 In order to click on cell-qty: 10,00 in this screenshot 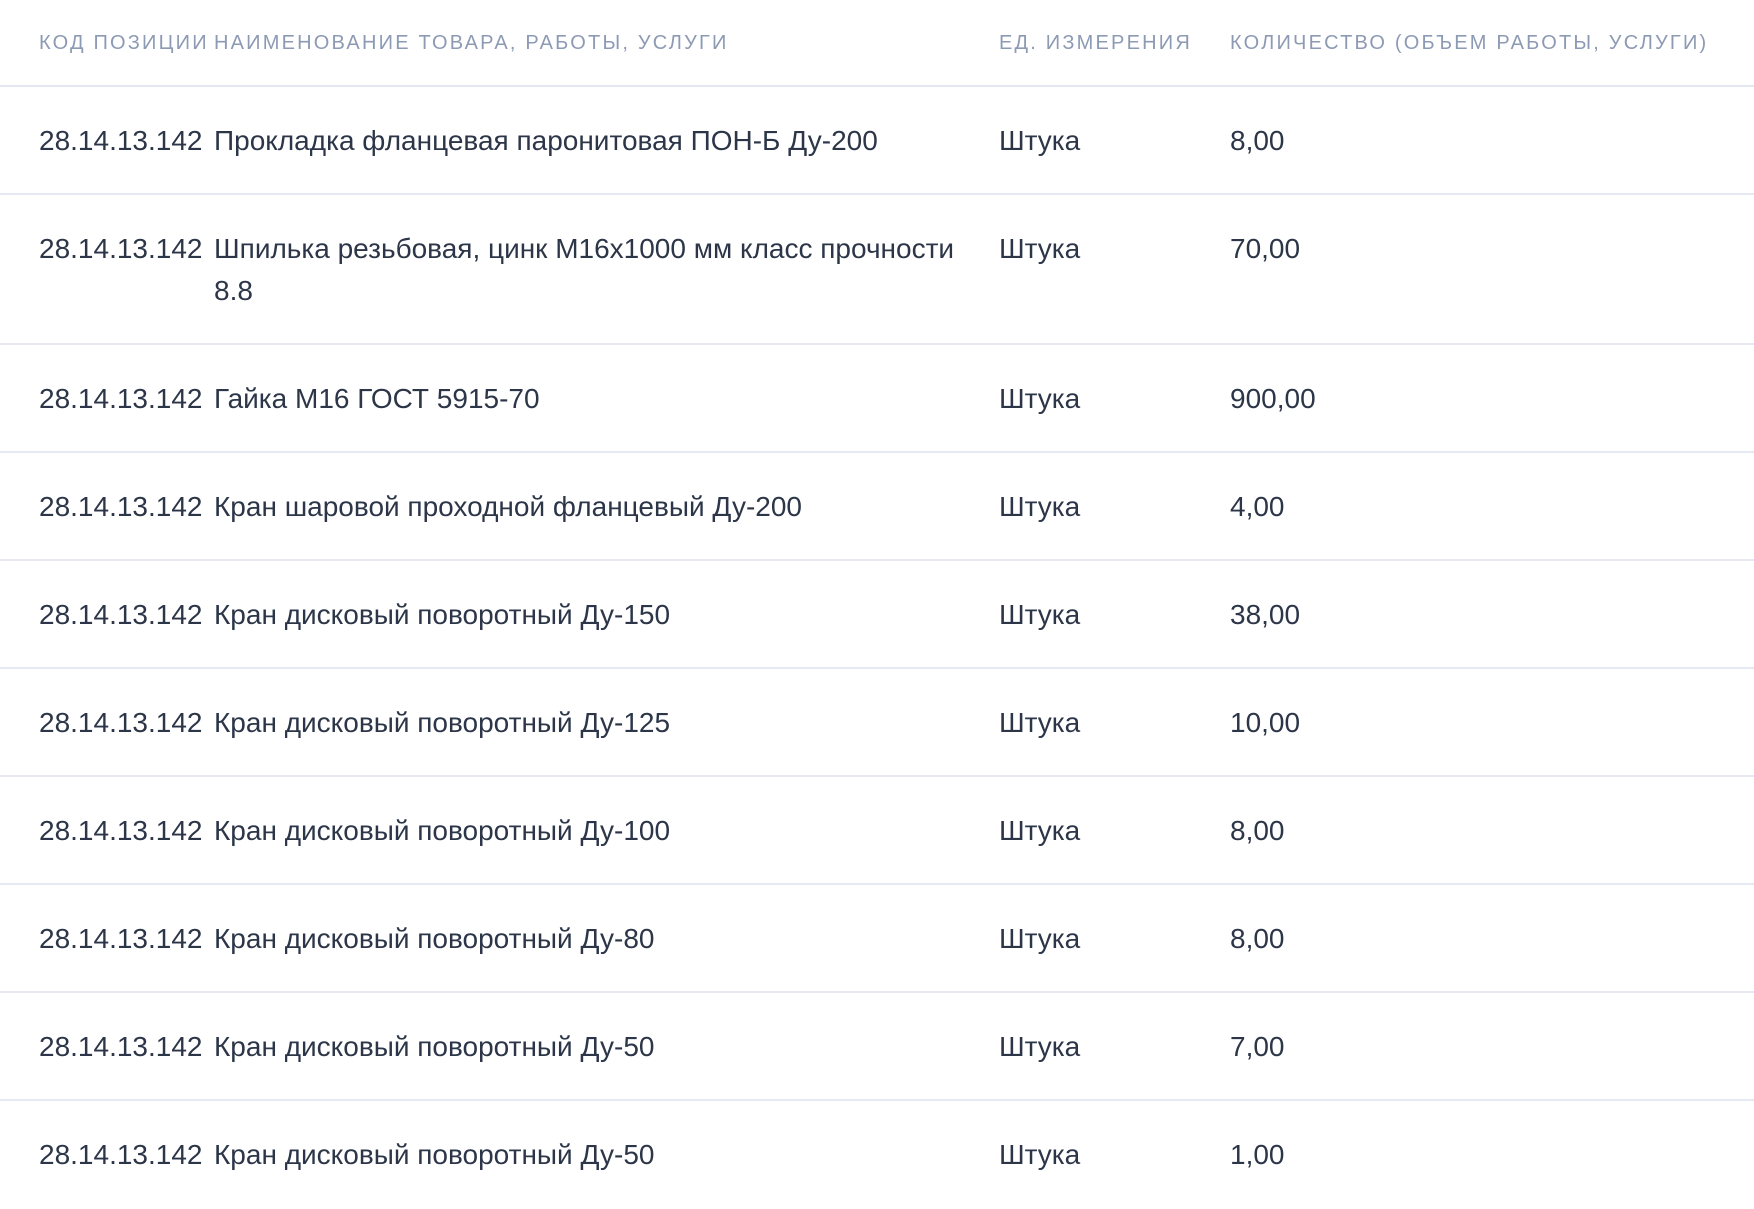, I will do `click(1265, 722)`.